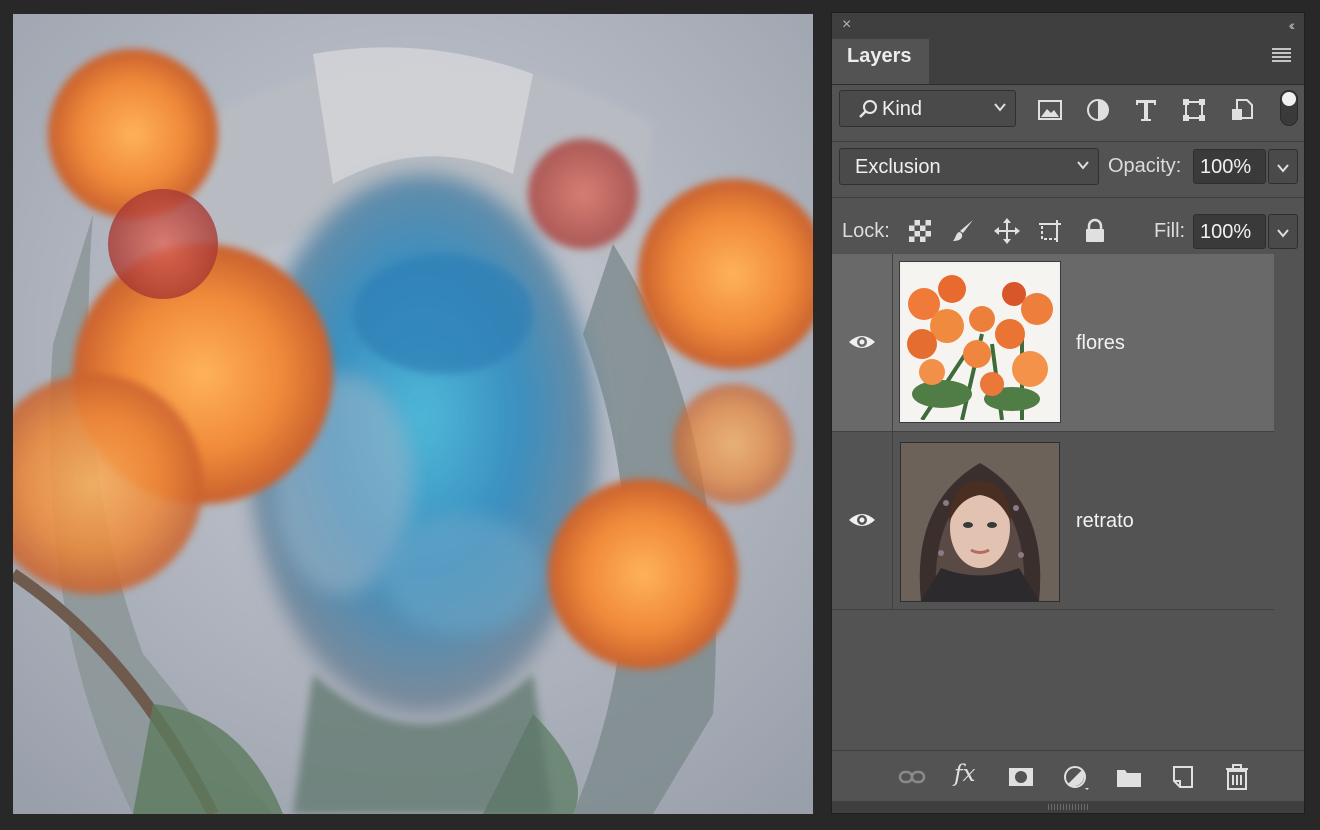 The width and height of the screenshot is (1320, 830). I want to click on opacity-slider-button, so click(1283, 166).